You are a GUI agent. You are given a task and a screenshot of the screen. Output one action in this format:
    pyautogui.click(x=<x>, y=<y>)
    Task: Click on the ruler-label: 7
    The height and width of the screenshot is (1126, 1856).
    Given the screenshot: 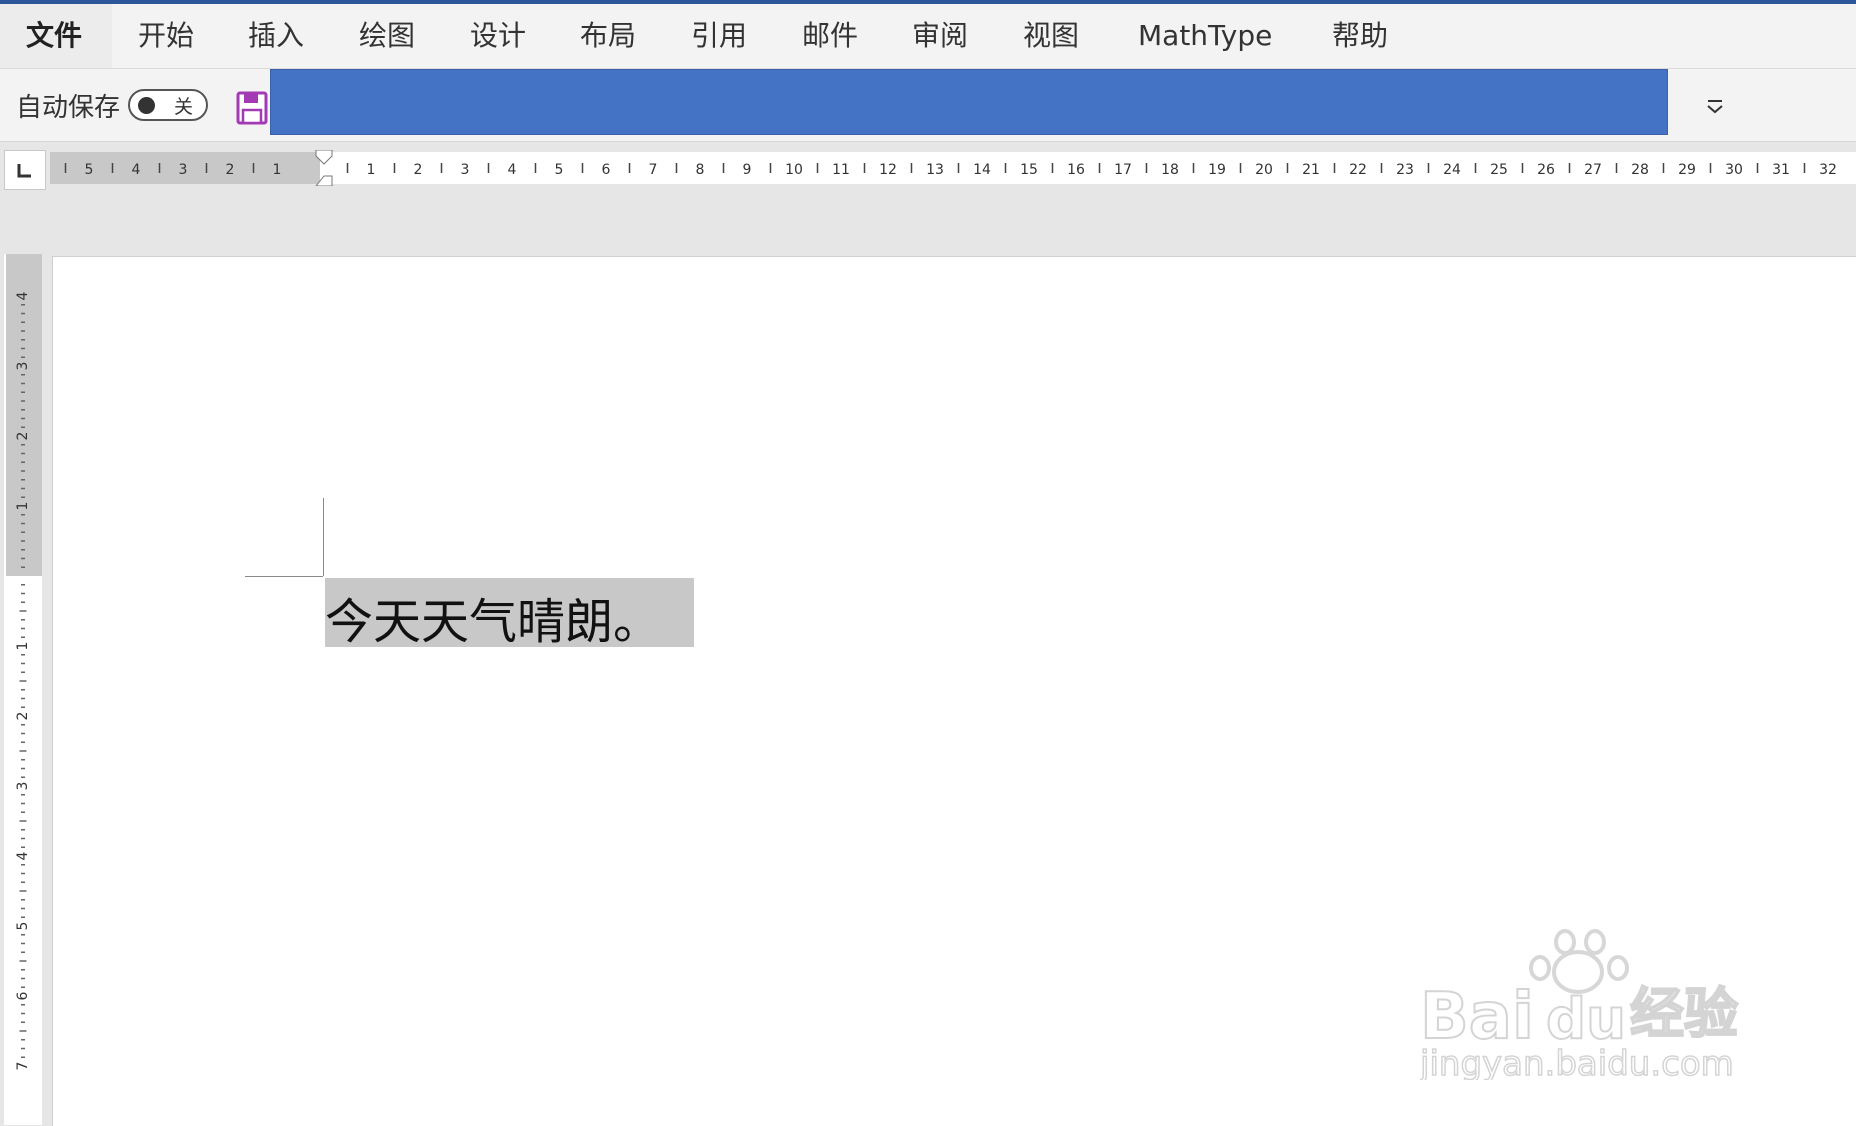 What is the action you would take?
    pyautogui.click(x=653, y=170)
    